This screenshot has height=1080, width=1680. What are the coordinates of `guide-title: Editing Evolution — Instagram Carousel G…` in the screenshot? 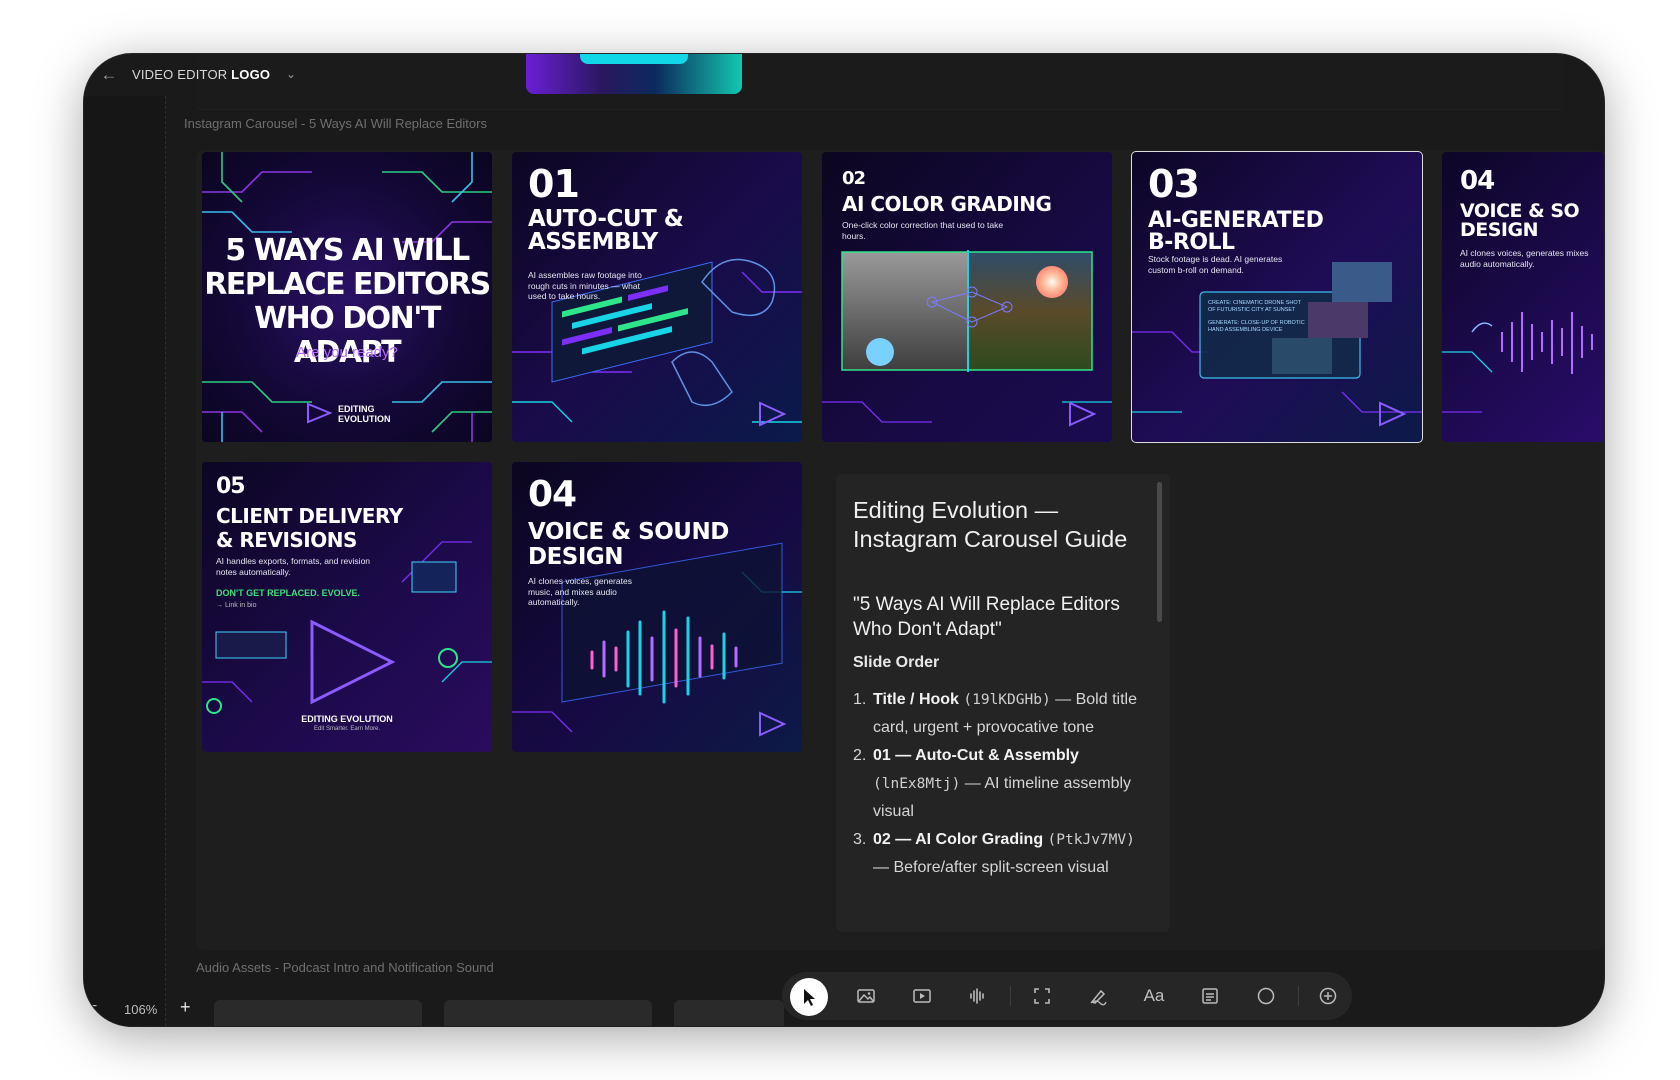 It's located at (990, 524).